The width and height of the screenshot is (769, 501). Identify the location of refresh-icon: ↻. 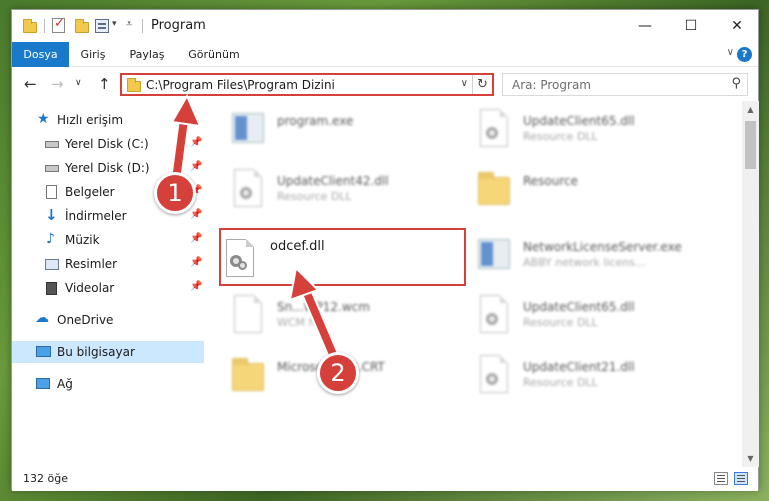
(482, 84).